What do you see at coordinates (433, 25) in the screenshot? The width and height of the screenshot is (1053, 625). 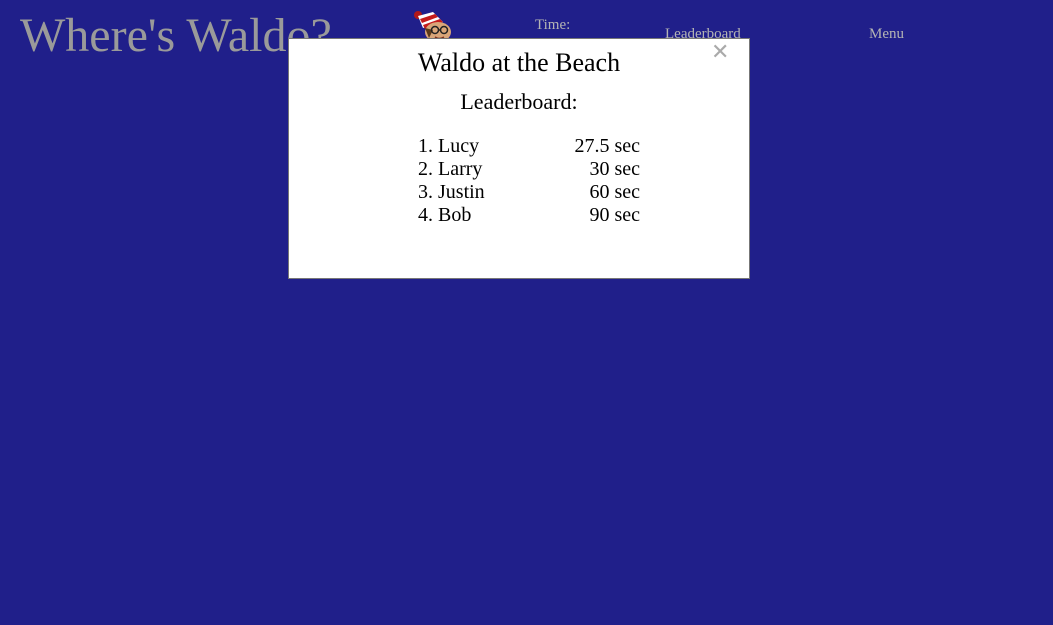 I see `waldo-head-icon` at bounding box center [433, 25].